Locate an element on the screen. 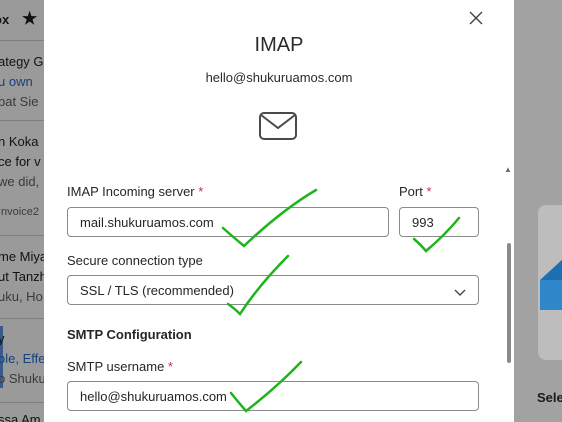  list-header-label: ox is located at coordinates (5, 19).